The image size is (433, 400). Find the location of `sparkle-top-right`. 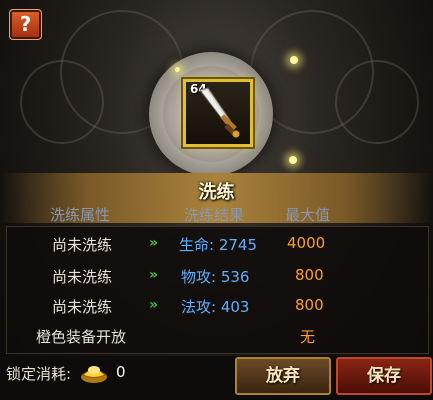

sparkle-top-right is located at coordinates (294, 60).